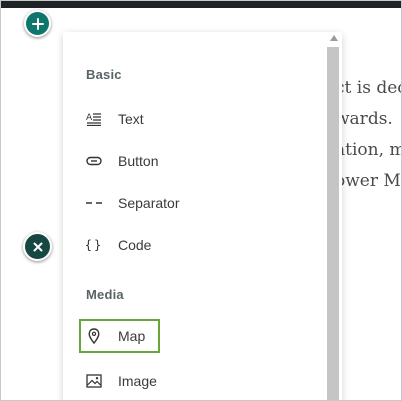  What do you see at coordinates (137, 381) in the screenshot?
I see `menu-item-label: Image` at bounding box center [137, 381].